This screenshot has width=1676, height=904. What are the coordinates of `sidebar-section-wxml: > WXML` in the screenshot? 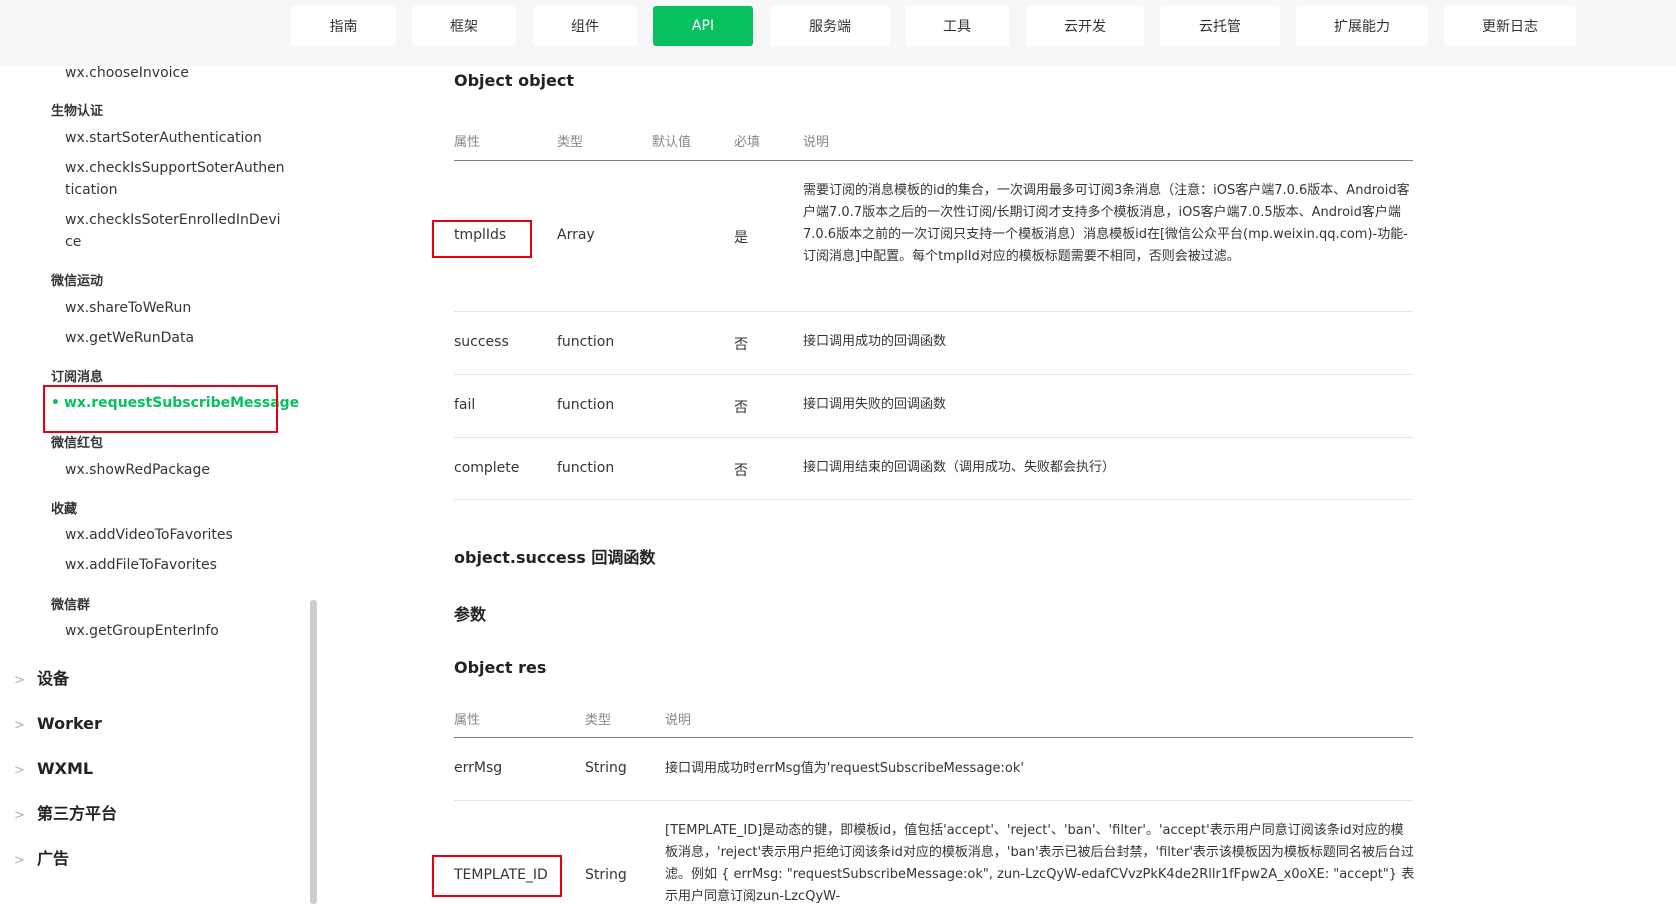 It's located at (53, 770).